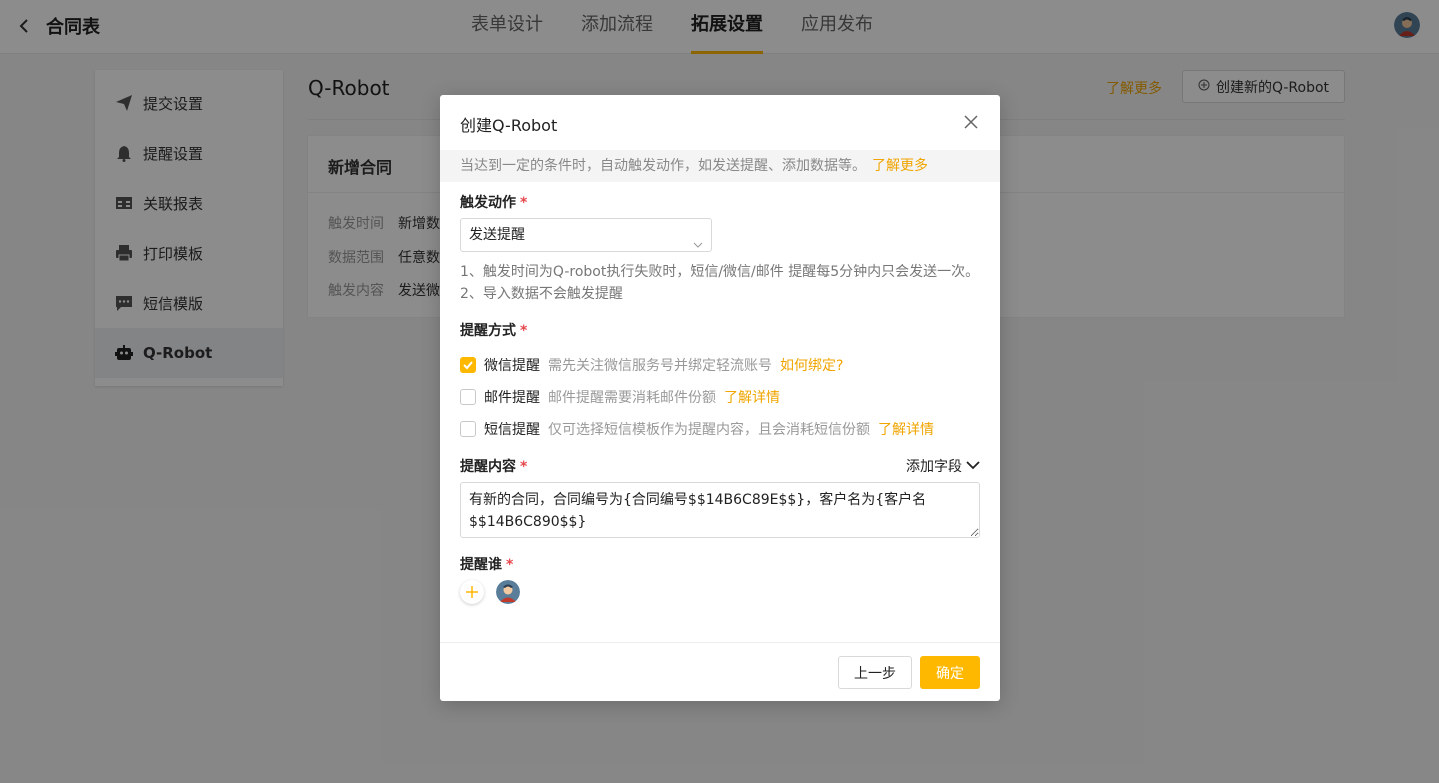  Describe the element at coordinates (950, 672) in the screenshot. I see `confirm-button: 确定` at that location.